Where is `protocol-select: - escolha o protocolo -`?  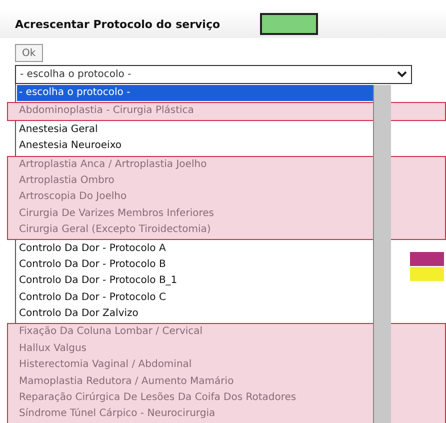
protocol-select: - escolha o protocolo - is located at coordinates (213, 74).